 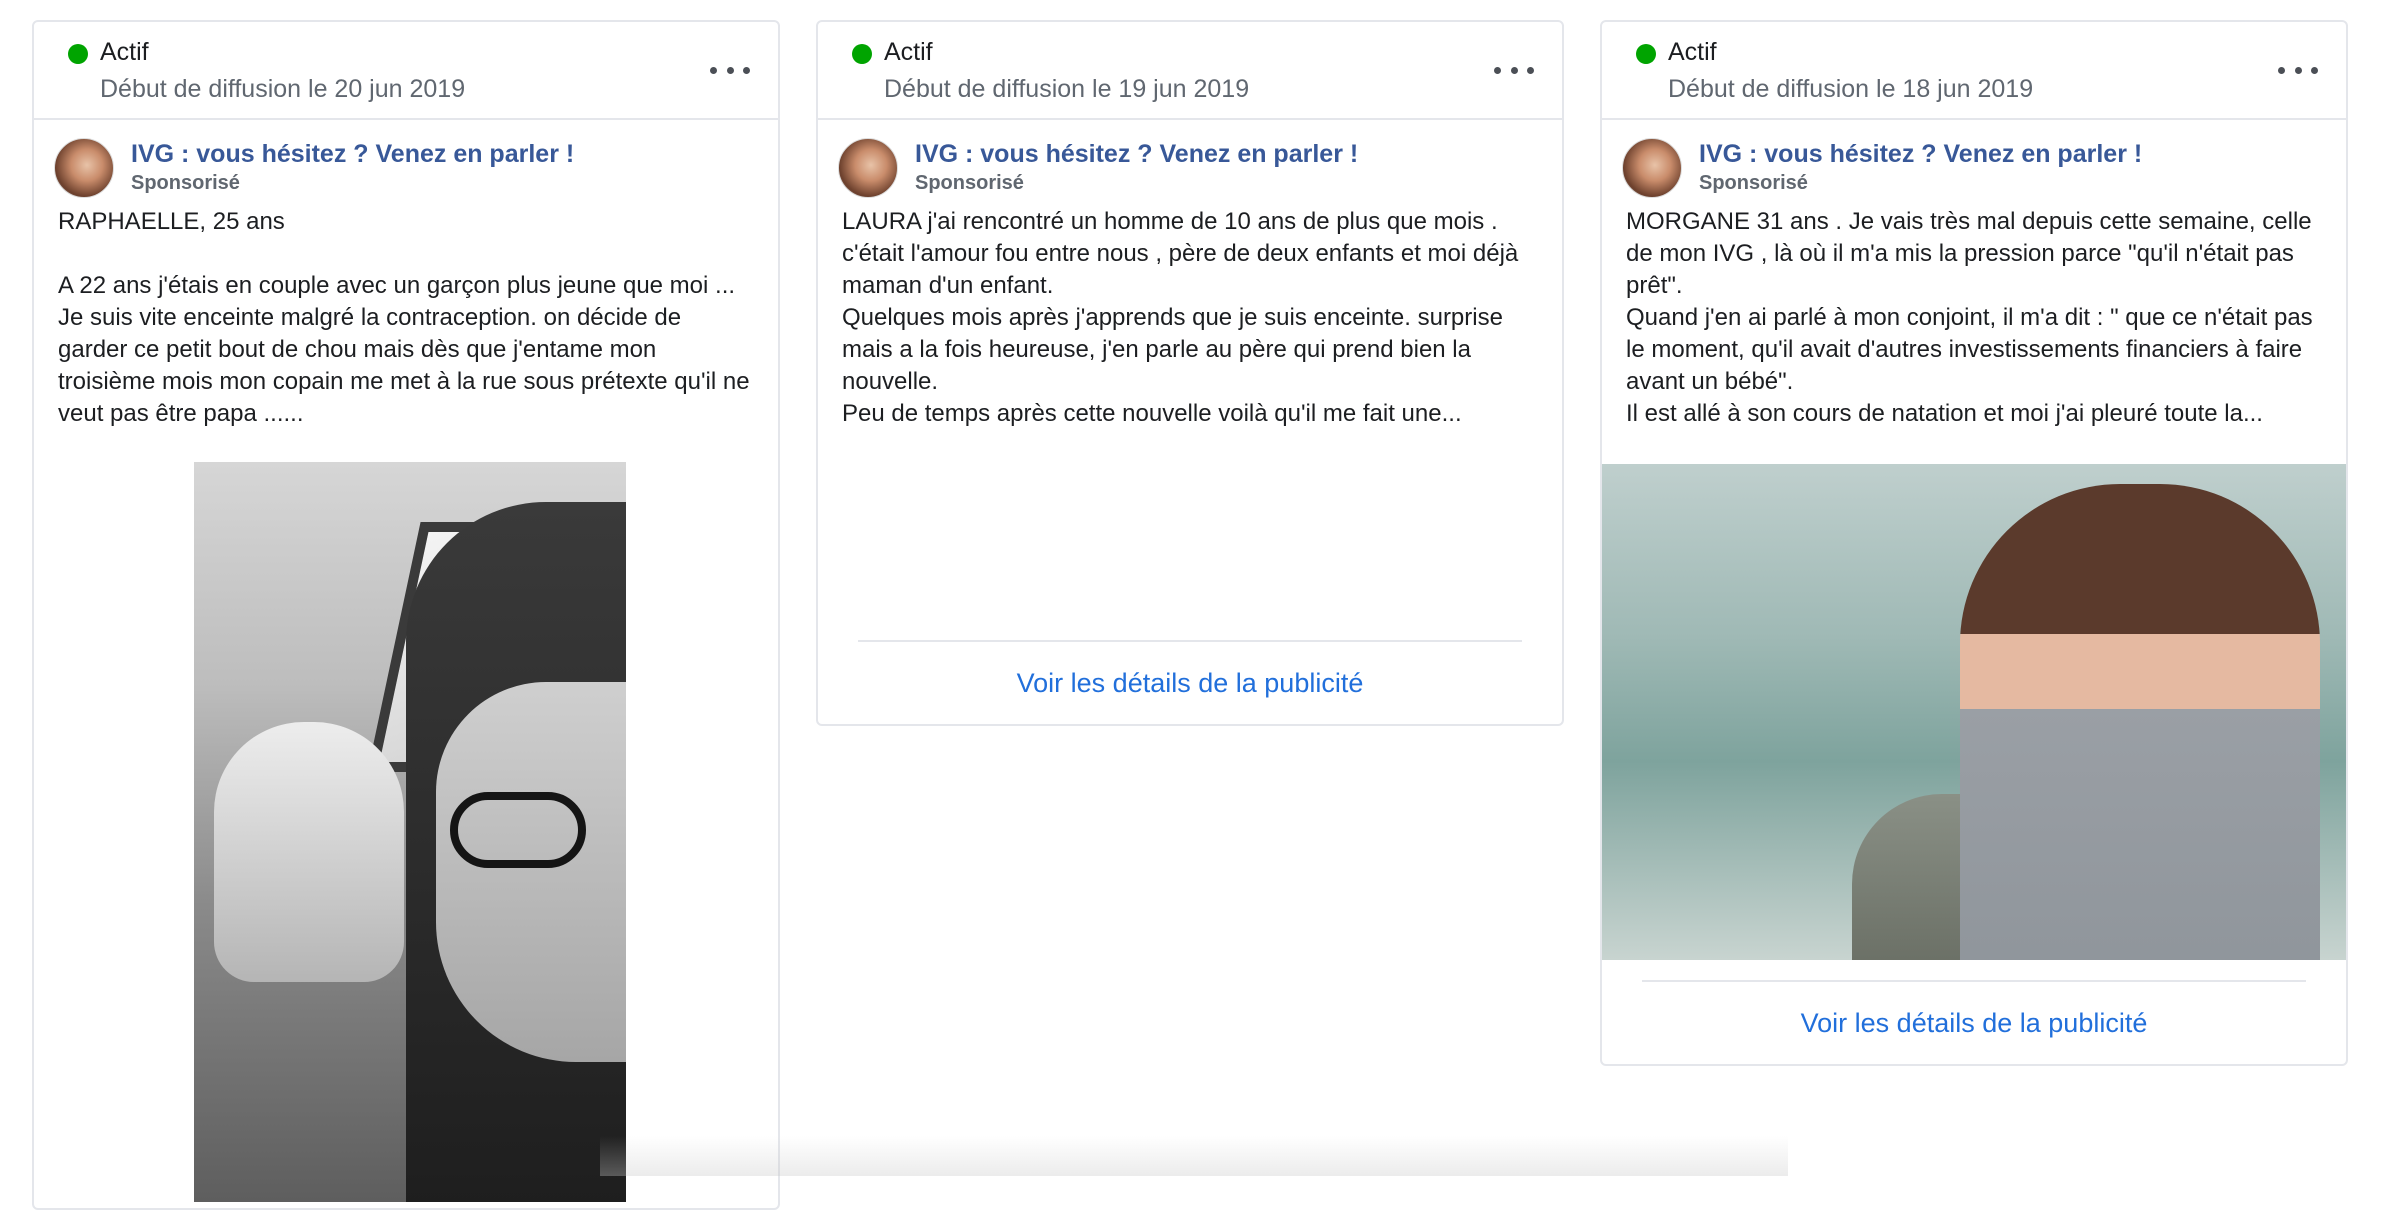 I want to click on image-woman, so click(x=2140, y=722).